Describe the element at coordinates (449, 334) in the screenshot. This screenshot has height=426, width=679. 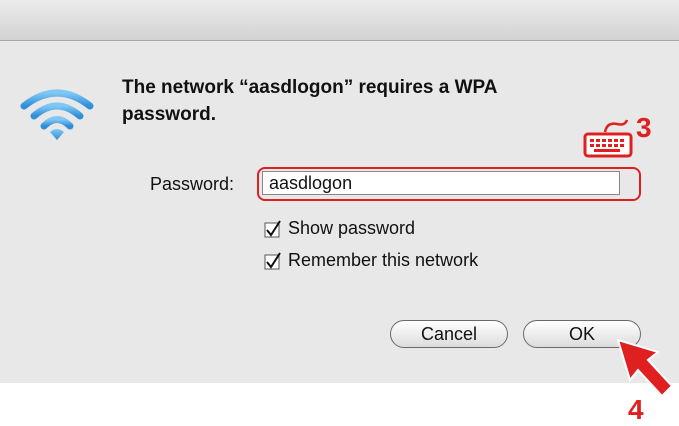
I see `cancel-button: Cancel` at that location.